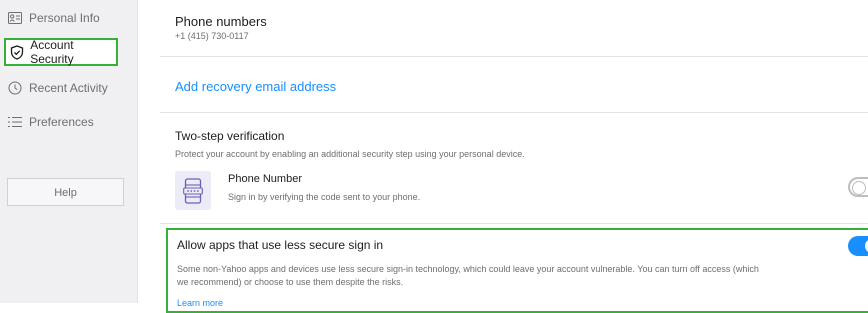 This screenshot has height=313, width=868. I want to click on sidebar-item-label: Personal Info, so click(64, 18).